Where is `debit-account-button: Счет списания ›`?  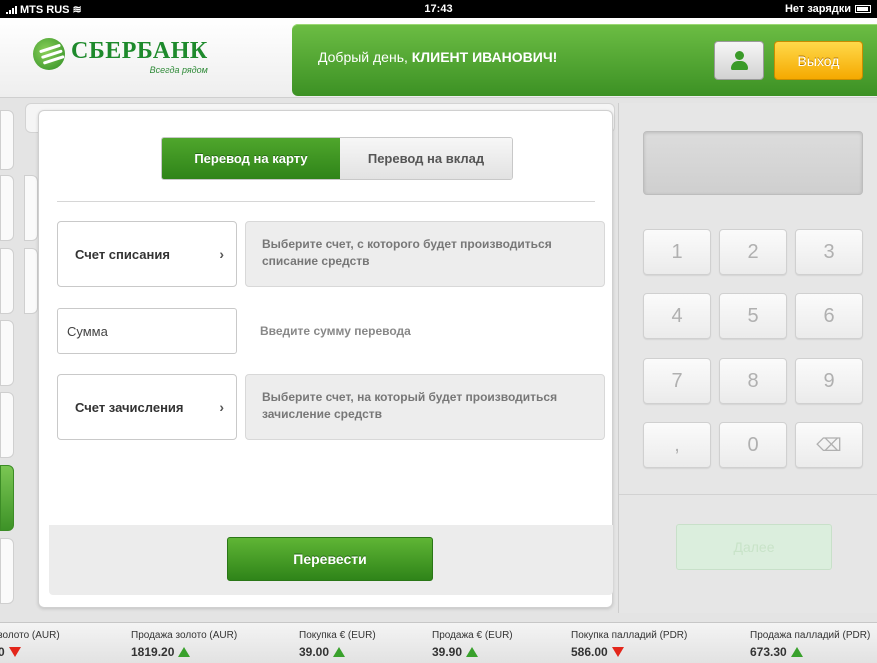 debit-account-button: Счет списания › is located at coordinates (147, 254).